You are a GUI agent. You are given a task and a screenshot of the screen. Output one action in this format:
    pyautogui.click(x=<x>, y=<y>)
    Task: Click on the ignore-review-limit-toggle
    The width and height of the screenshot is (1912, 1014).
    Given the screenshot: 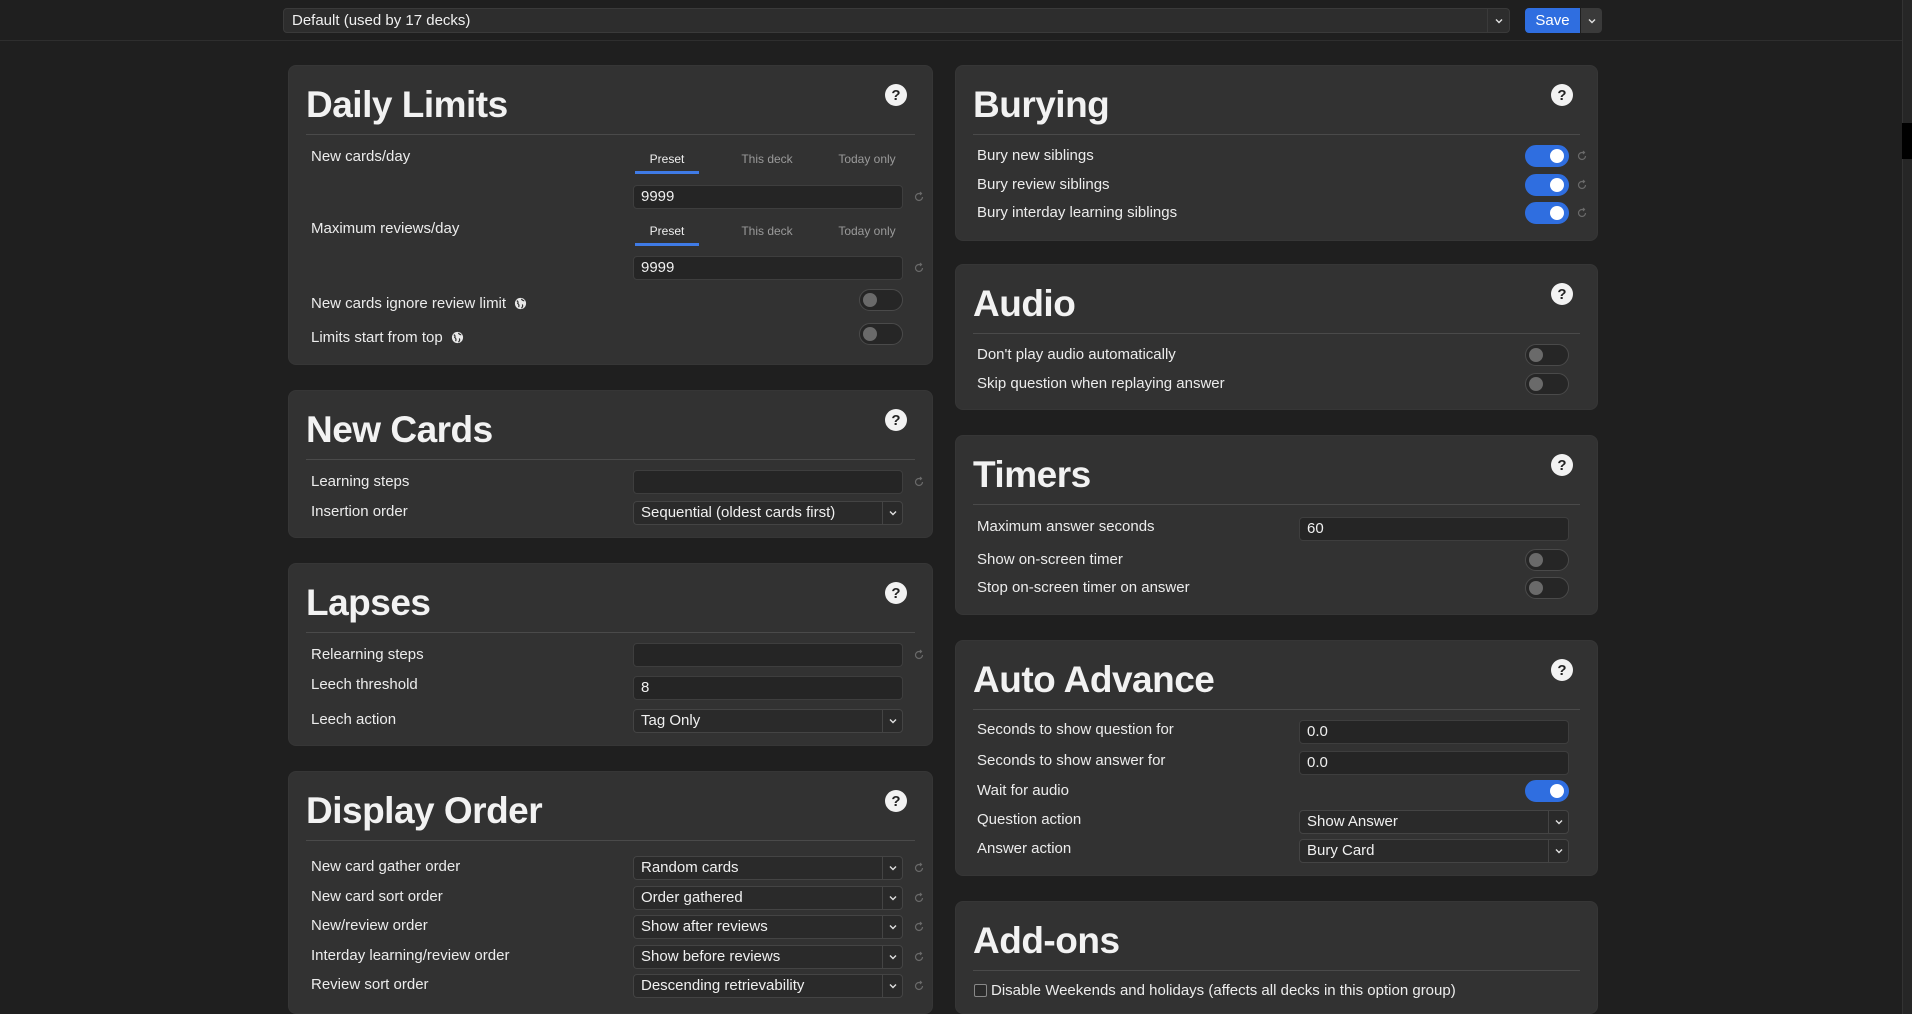 What is the action you would take?
    pyautogui.click(x=881, y=300)
    